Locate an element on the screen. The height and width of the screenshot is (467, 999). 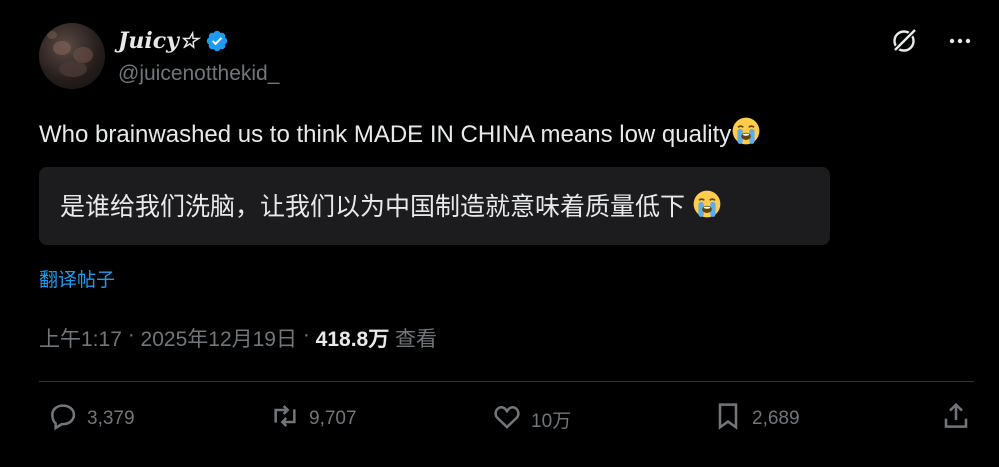
like-count: 10万 is located at coordinates (551, 421).